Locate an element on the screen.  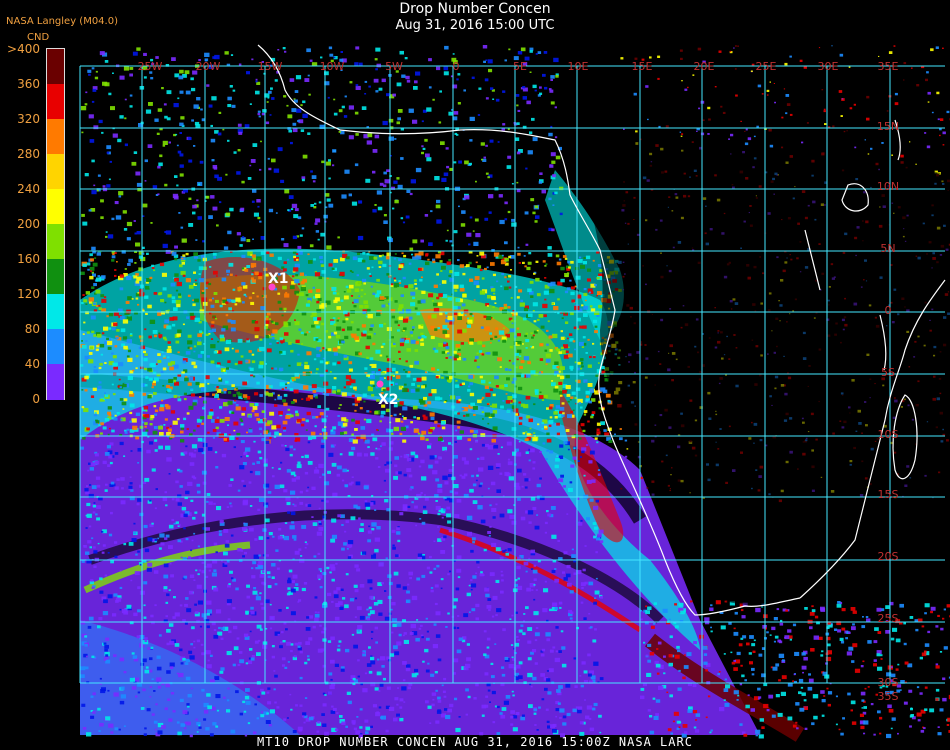
lon-label: 15W is located at coordinates (270, 66).